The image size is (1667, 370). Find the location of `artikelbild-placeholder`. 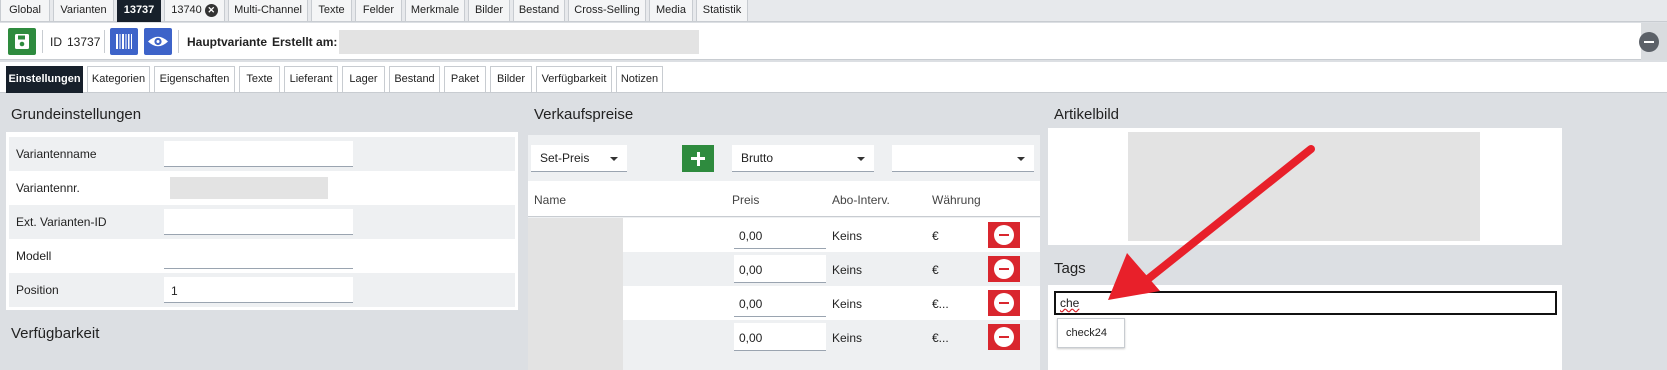

artikelbild-placeholder is located at coordinates (1304, 186).